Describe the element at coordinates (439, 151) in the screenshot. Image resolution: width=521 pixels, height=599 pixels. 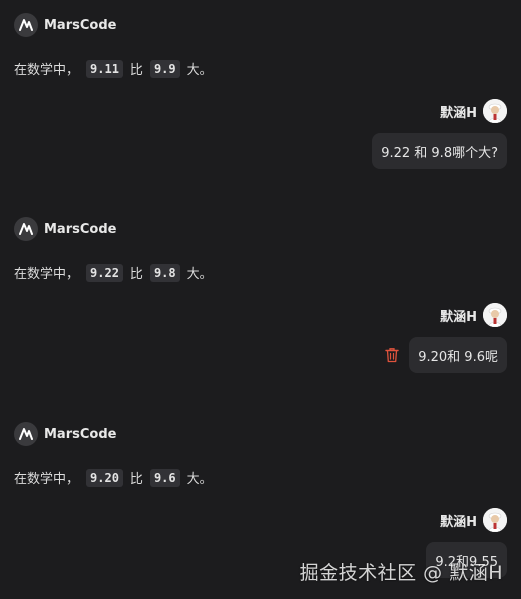
I see `user-message-bubble: 9.22 和 9.8哪个大?` at that location.